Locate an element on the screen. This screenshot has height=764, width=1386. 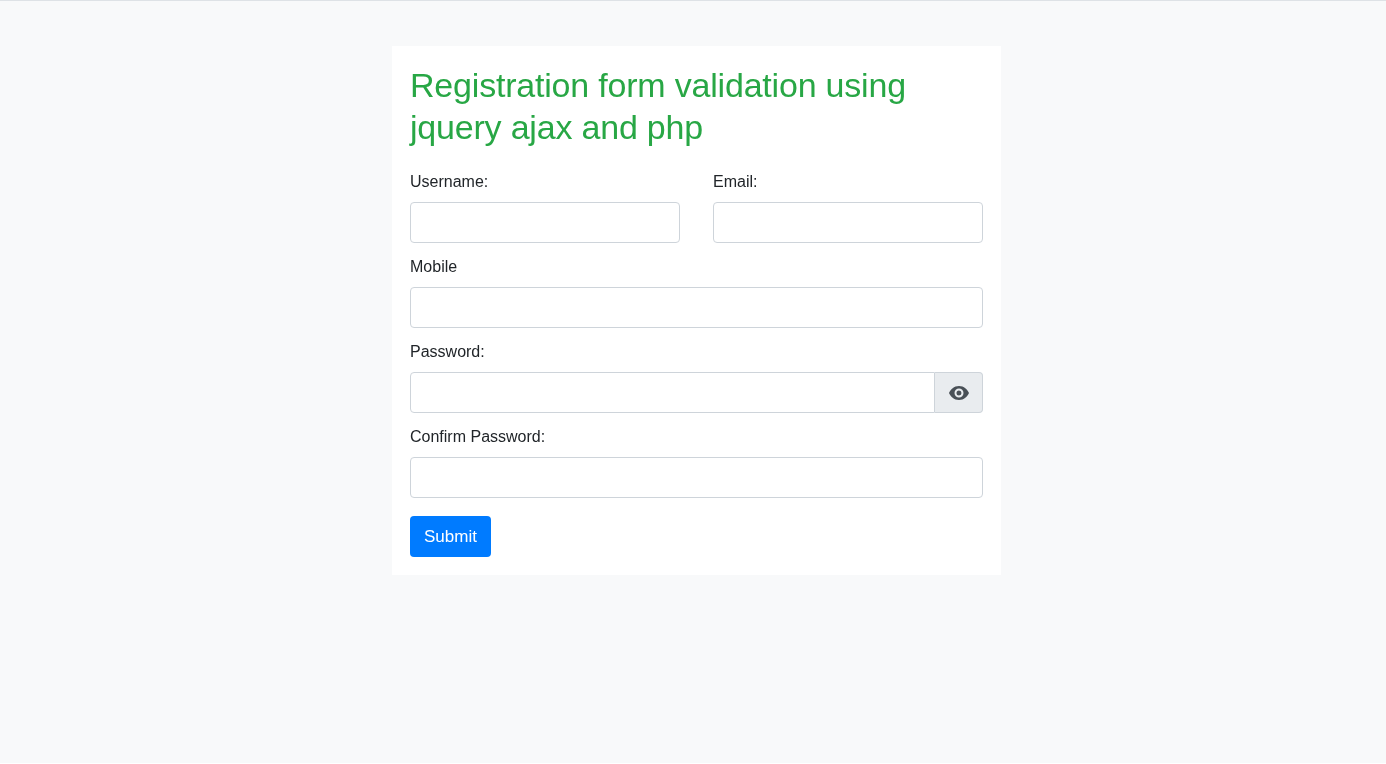
field-label: Username: is located at coordinates (449, 182).